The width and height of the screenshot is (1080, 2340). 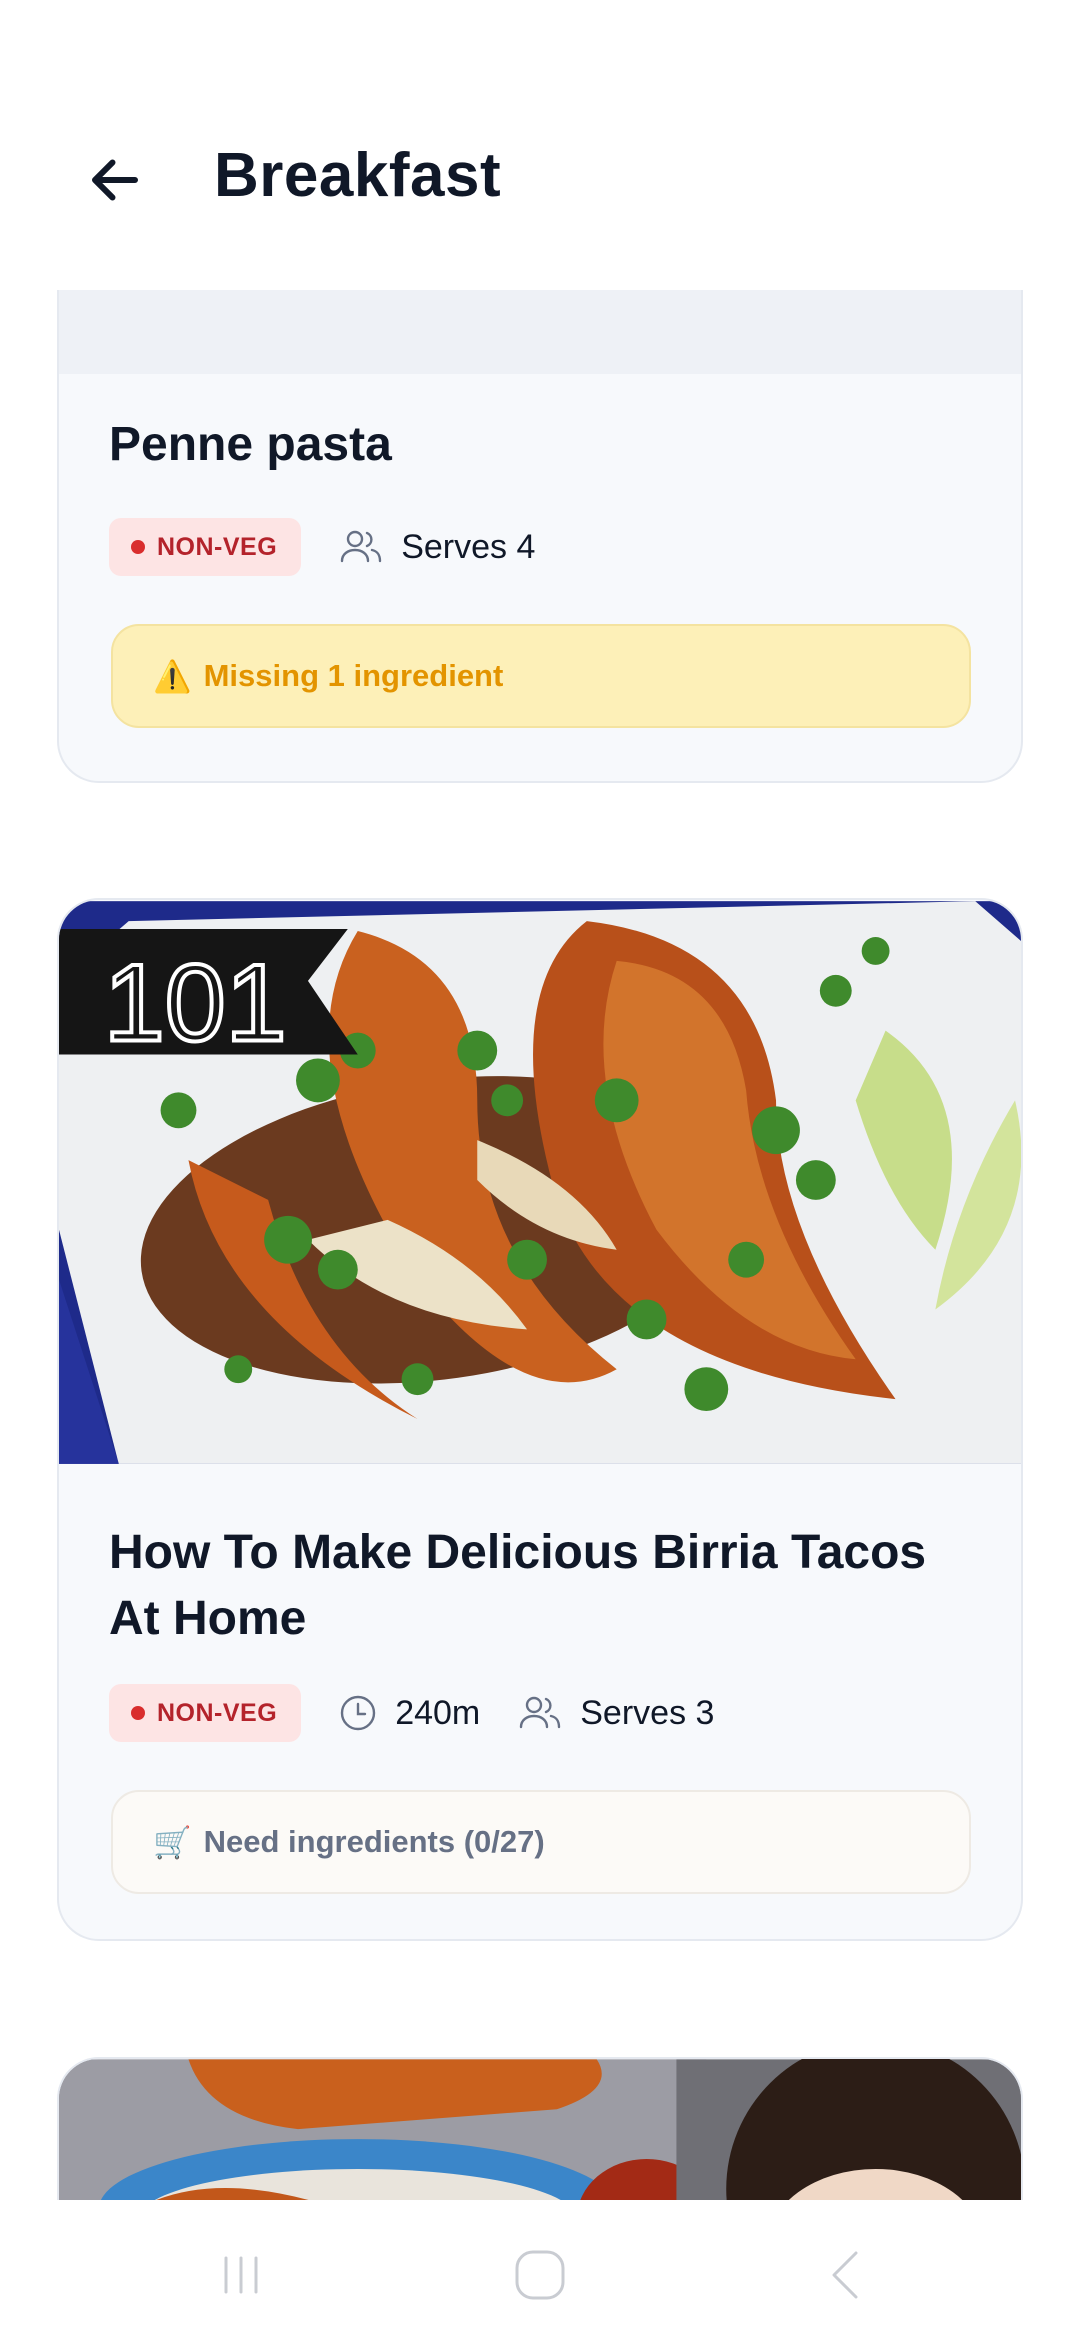 I want to click on alert-text: Need ingredients (0/27), so click(x=374, y=1841).